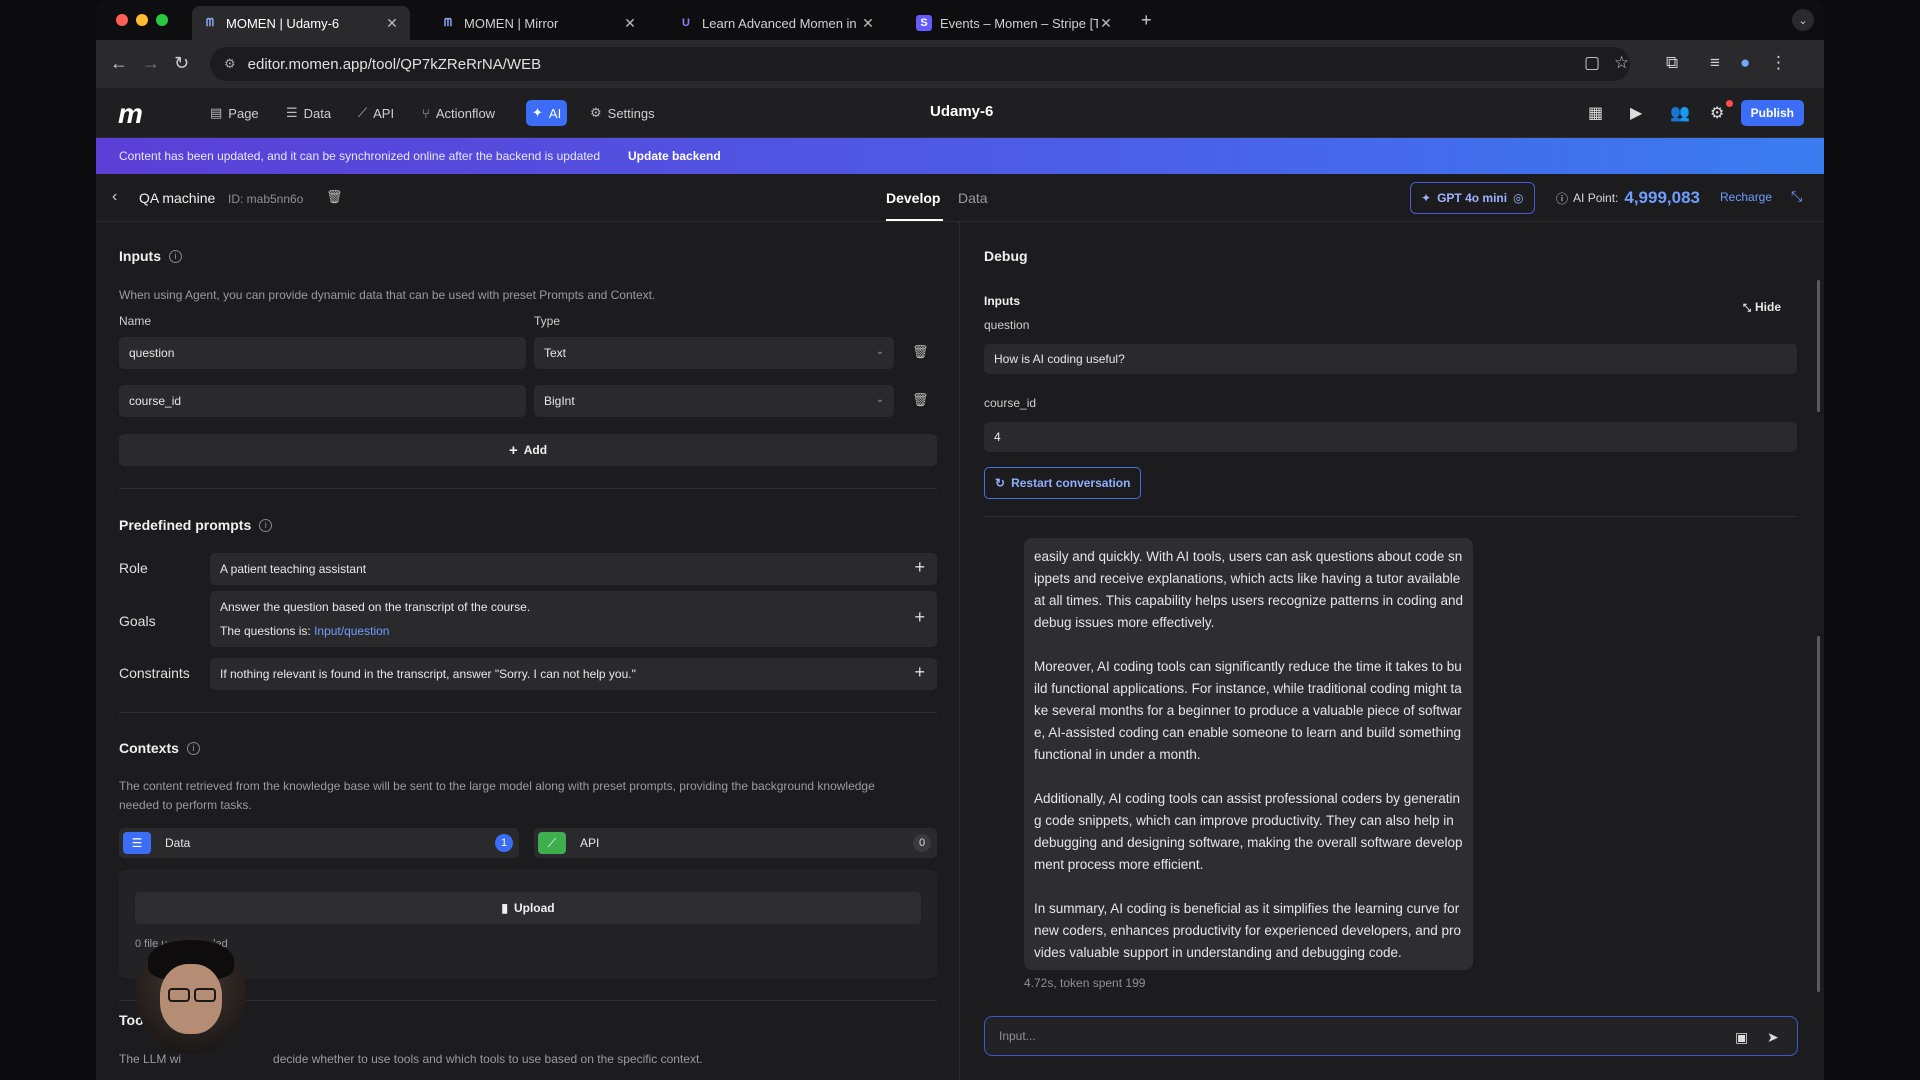  I want to click on browser-tab-3: U Learn Advanced Momen in 20 ✕, so click(777, 23).